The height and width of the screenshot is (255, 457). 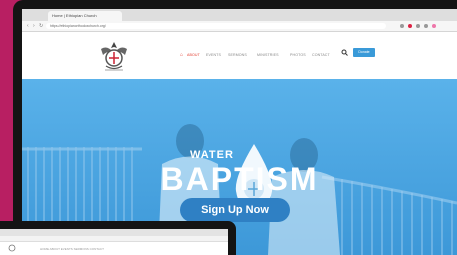 What do you see at coordinates (239, 17) in the screenshot?
I see `browser-tab-bar: Home | Ethiopian Church` at bounding box center [239, 17].